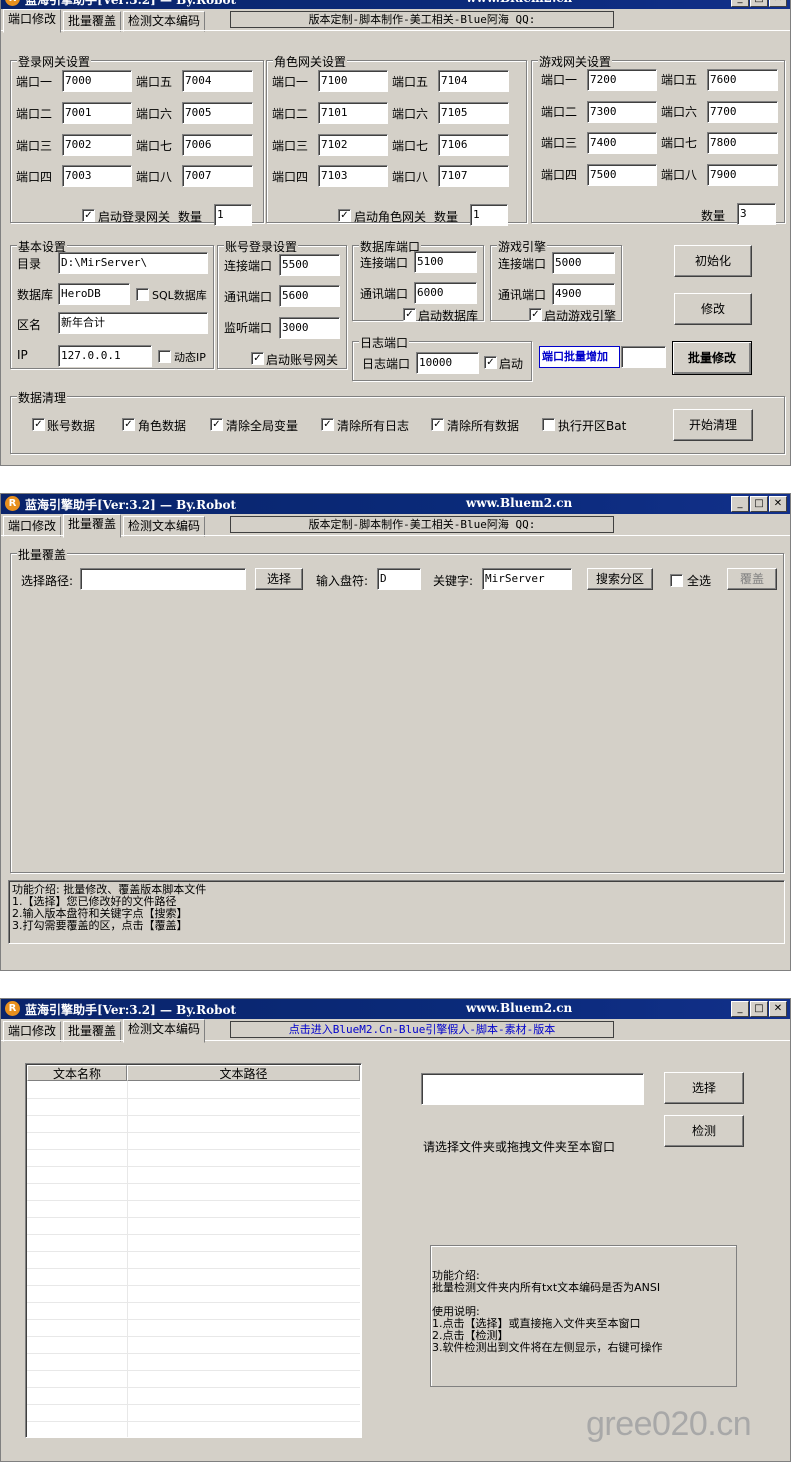 The width and height of the screenshot is (791, 1462). I want to click on detect-button: 检测, so click(704, 1131).